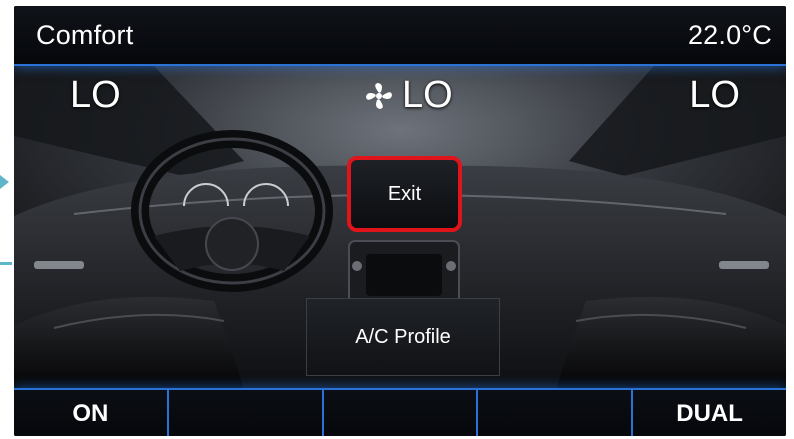 This screenshot has height=439, width=794. Describe the element at coordinates (708, 413) in the screenshot. I see `dual-zone-button: DUAL` at that location.